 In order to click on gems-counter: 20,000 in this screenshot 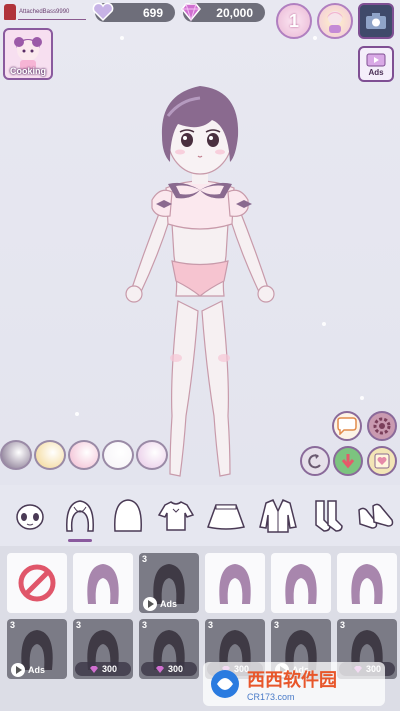, I will do `click(223, 12)`.